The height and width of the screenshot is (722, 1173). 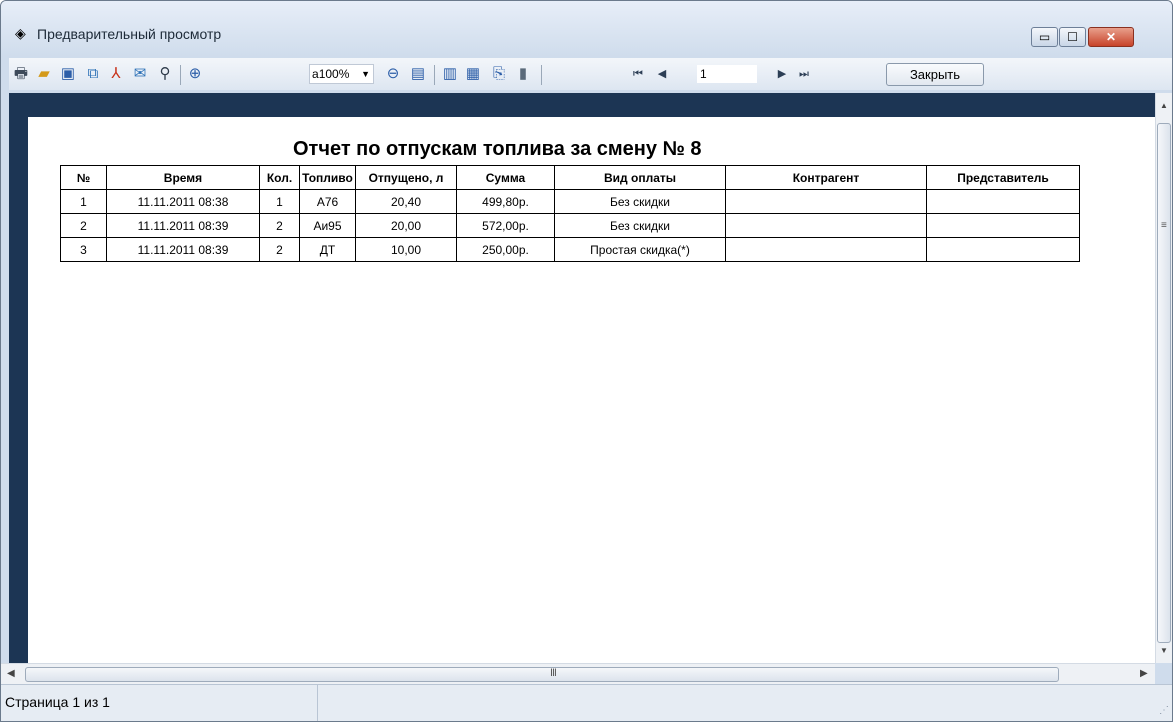 I want to click on page-status: Страница 1 из 1, so click(x=57, y=702).